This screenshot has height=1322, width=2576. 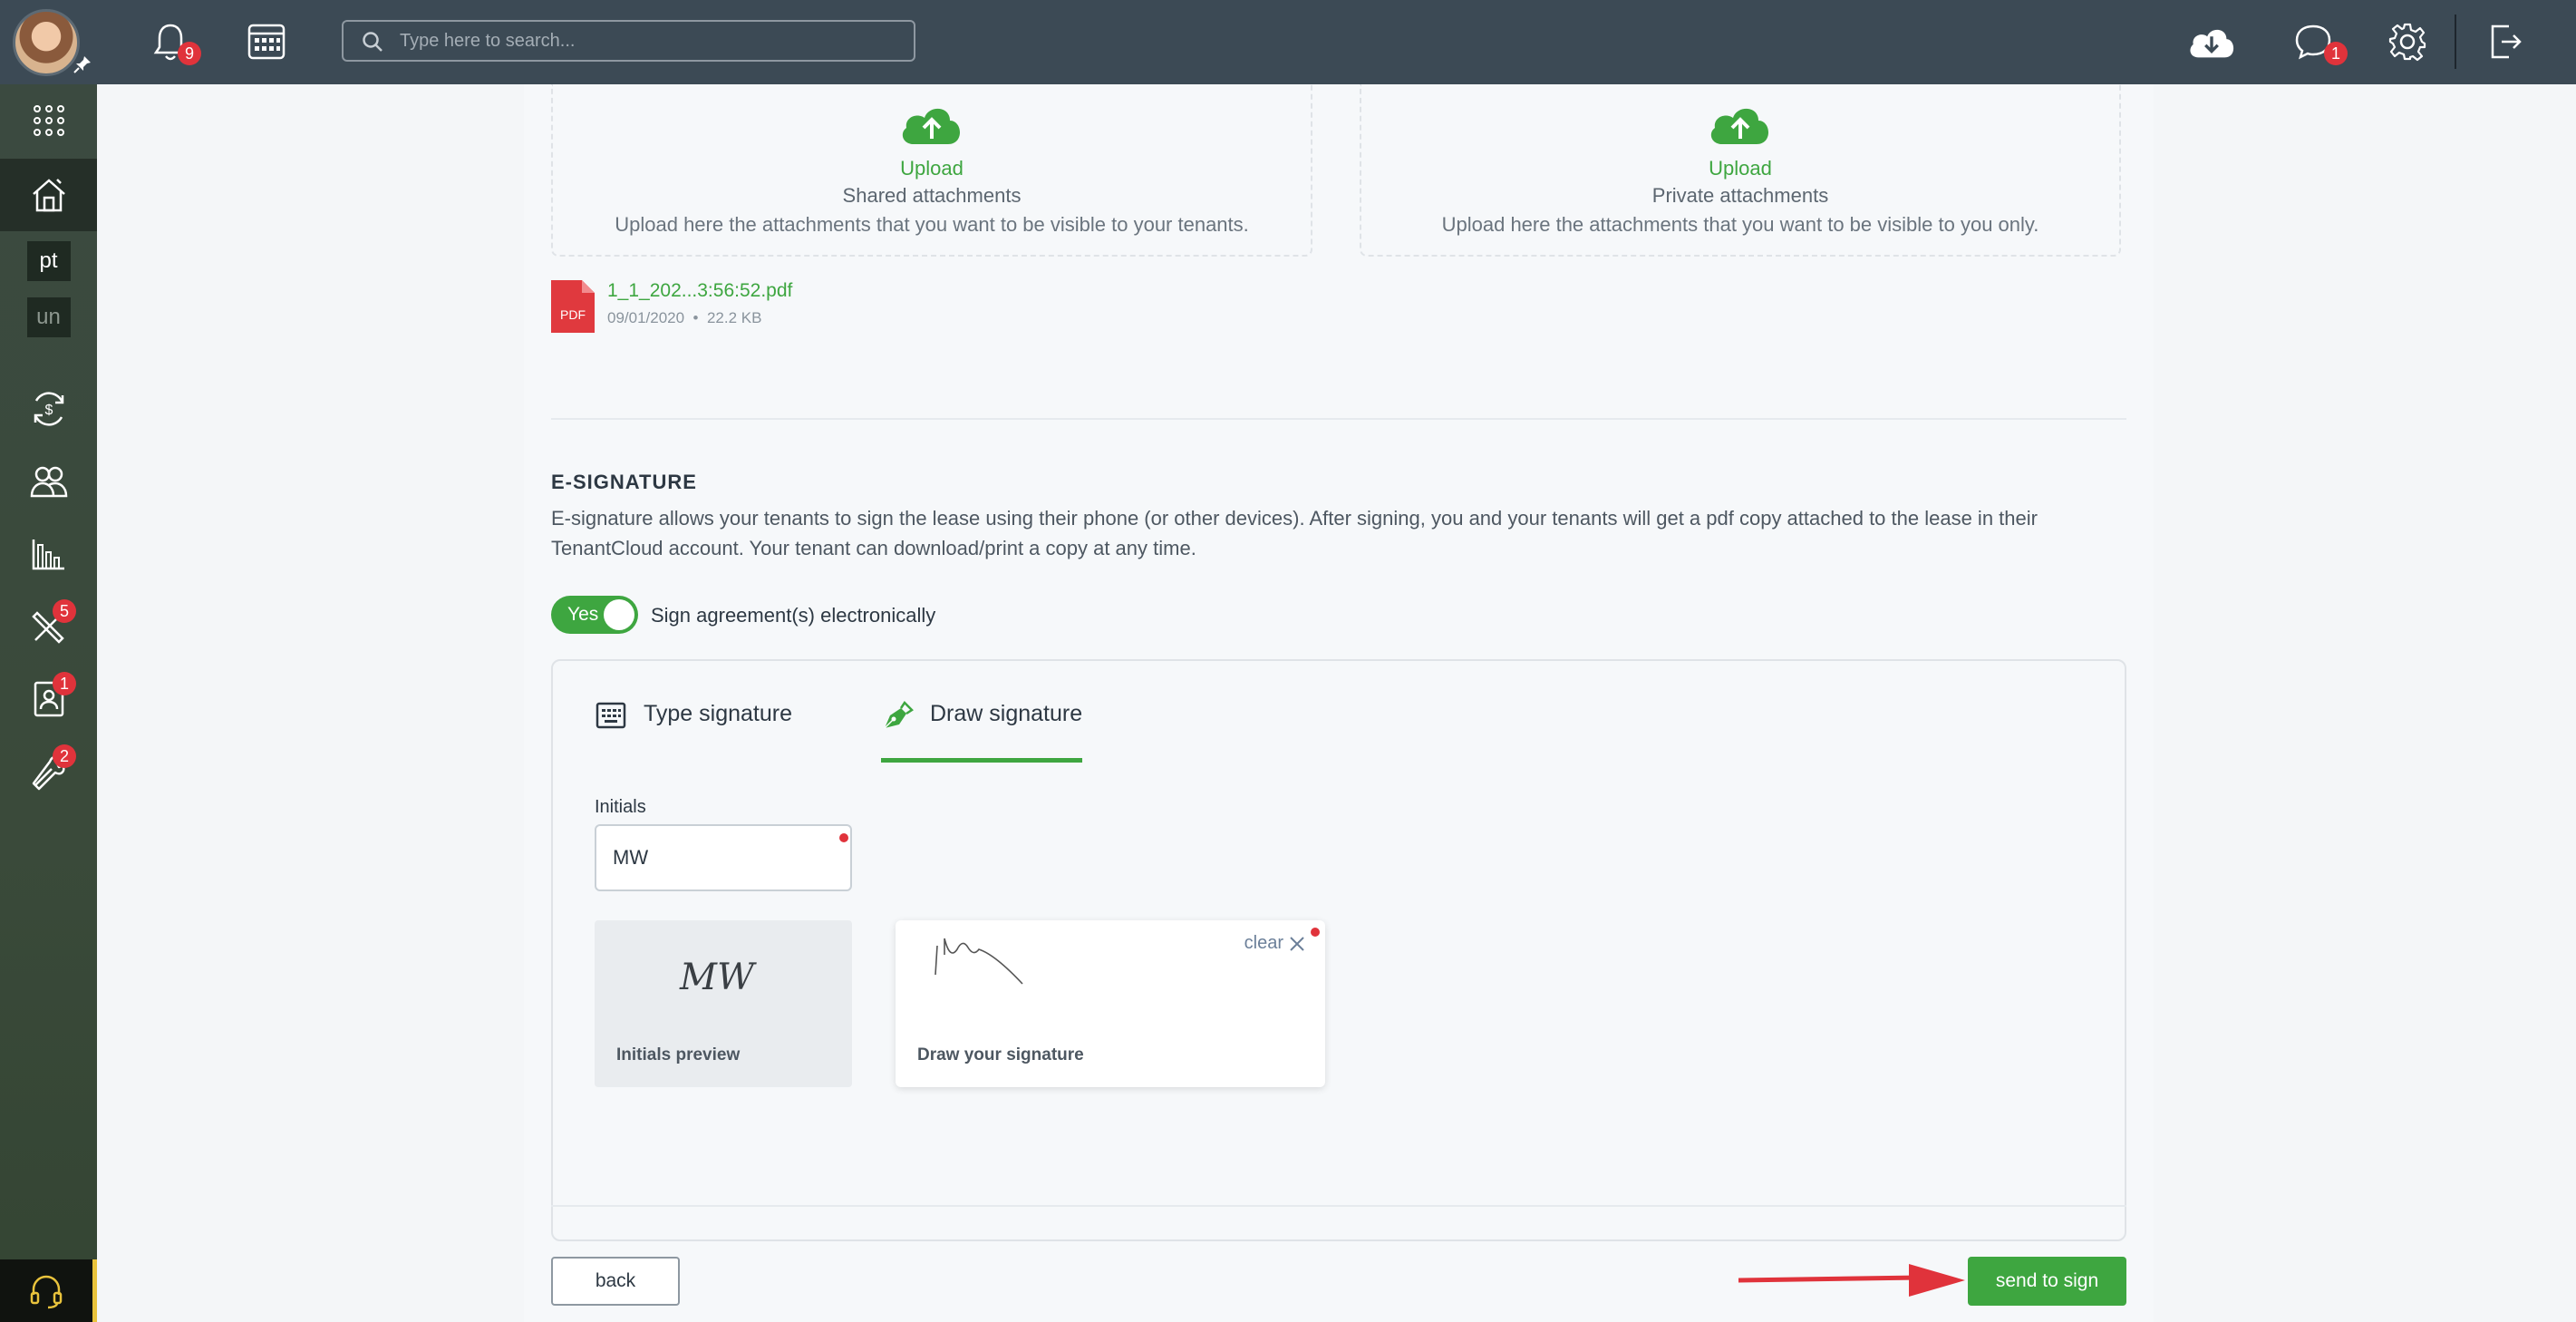 What do you see at coordinates (1338, 1206) in the screenshot?
I see `footer-divider` at bounding box center [1338, 1206].